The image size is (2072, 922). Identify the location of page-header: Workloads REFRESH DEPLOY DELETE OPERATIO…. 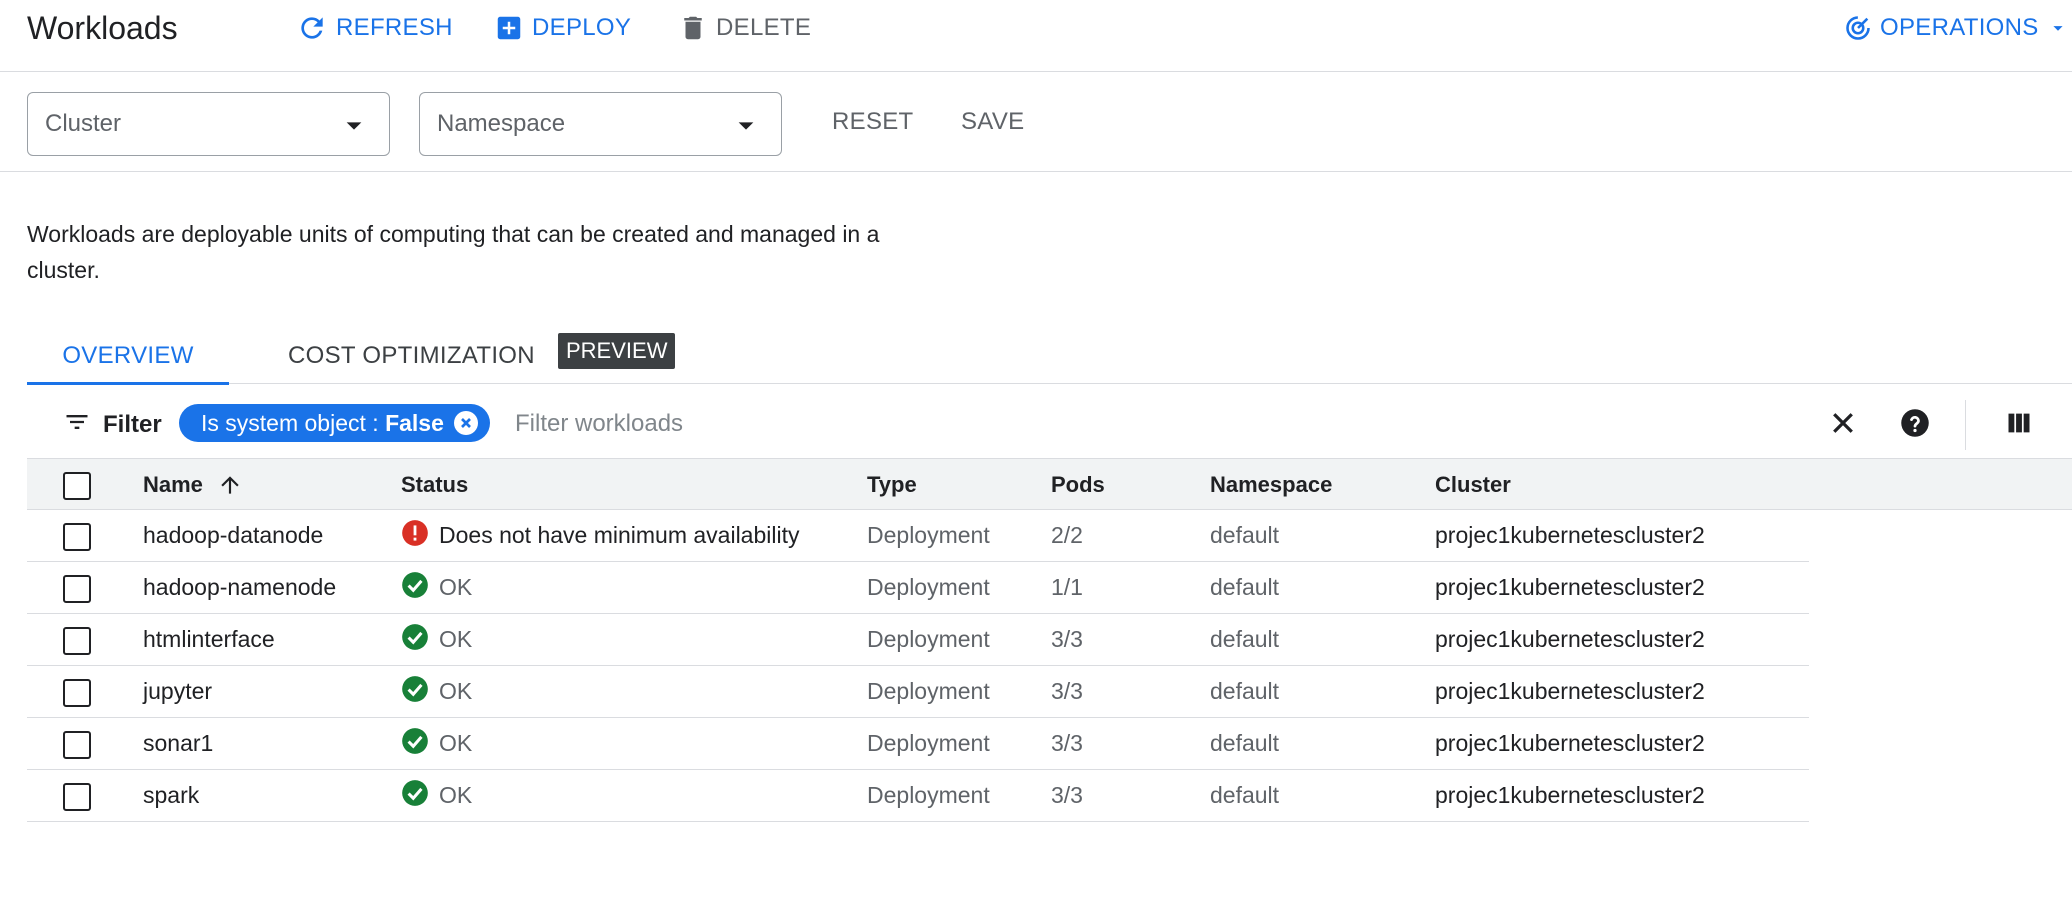
(1036, 36).